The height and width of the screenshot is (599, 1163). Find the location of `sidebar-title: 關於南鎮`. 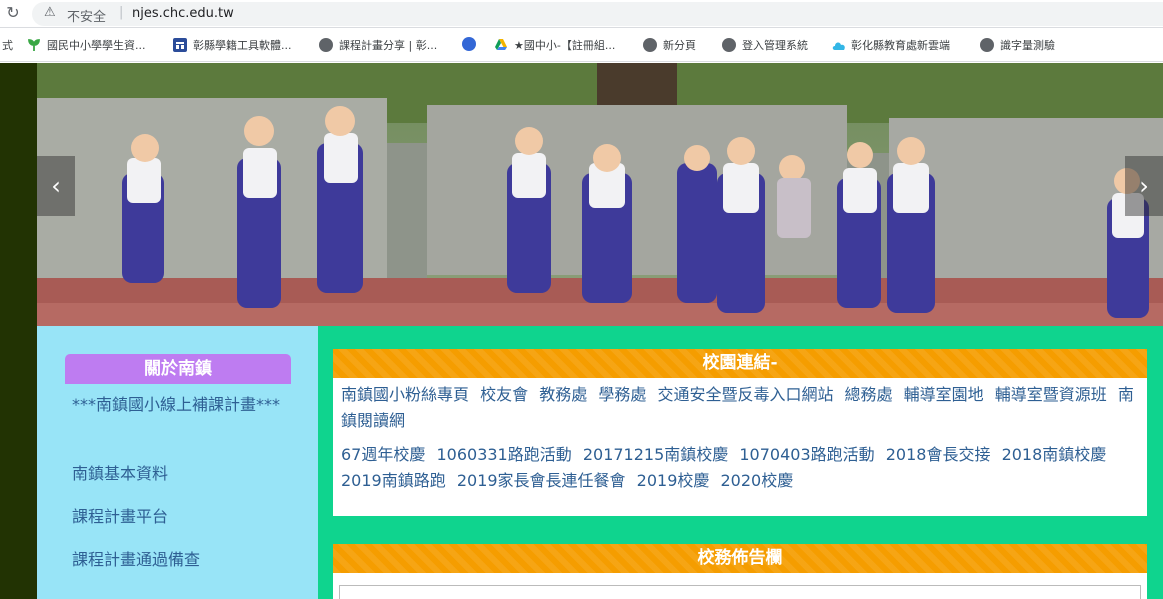

sidebar-title: 關於南鎮 is located at coordinates (178, 369).